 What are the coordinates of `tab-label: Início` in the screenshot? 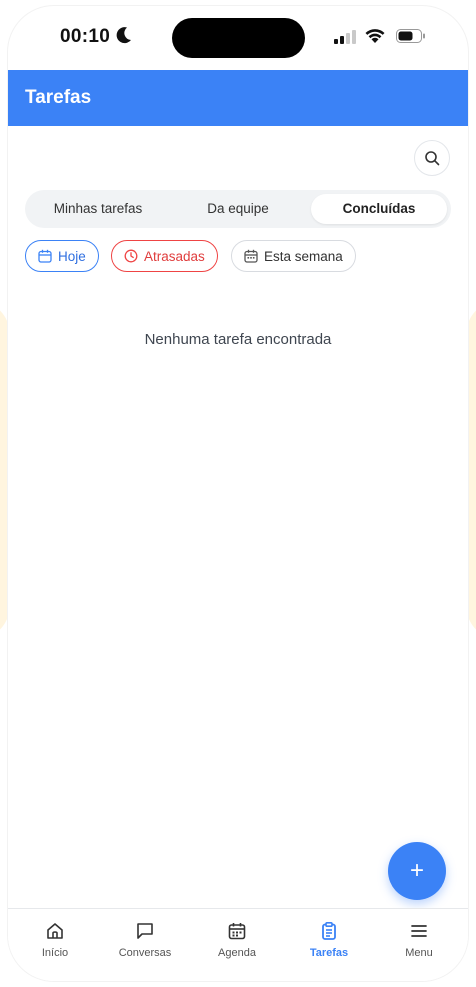 It's located at (55, 953).